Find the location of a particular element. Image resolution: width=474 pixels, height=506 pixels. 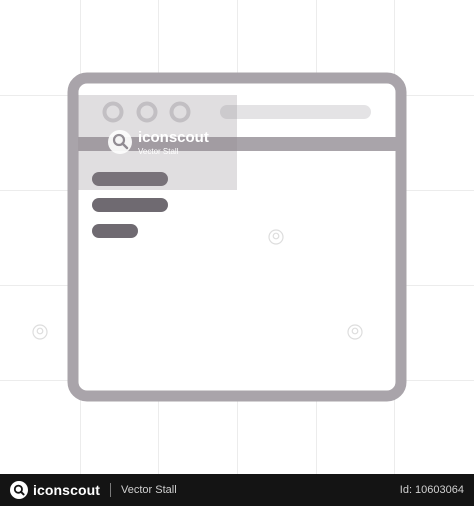

footer-contributor: Vector Stall is located at coordinates (149, 490).